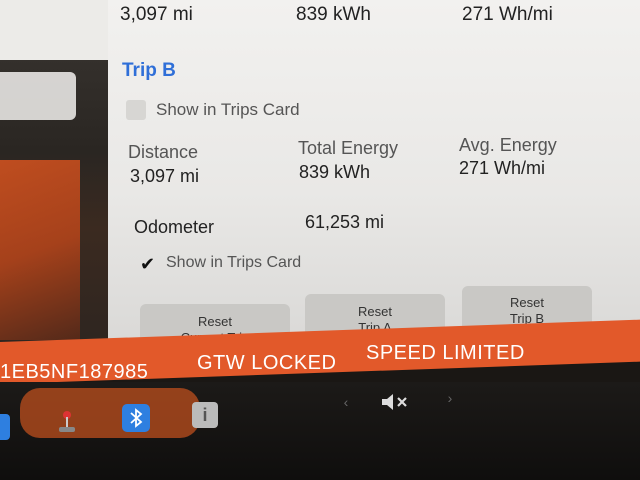  I want to click on orange-reflection, so click(40, 250).